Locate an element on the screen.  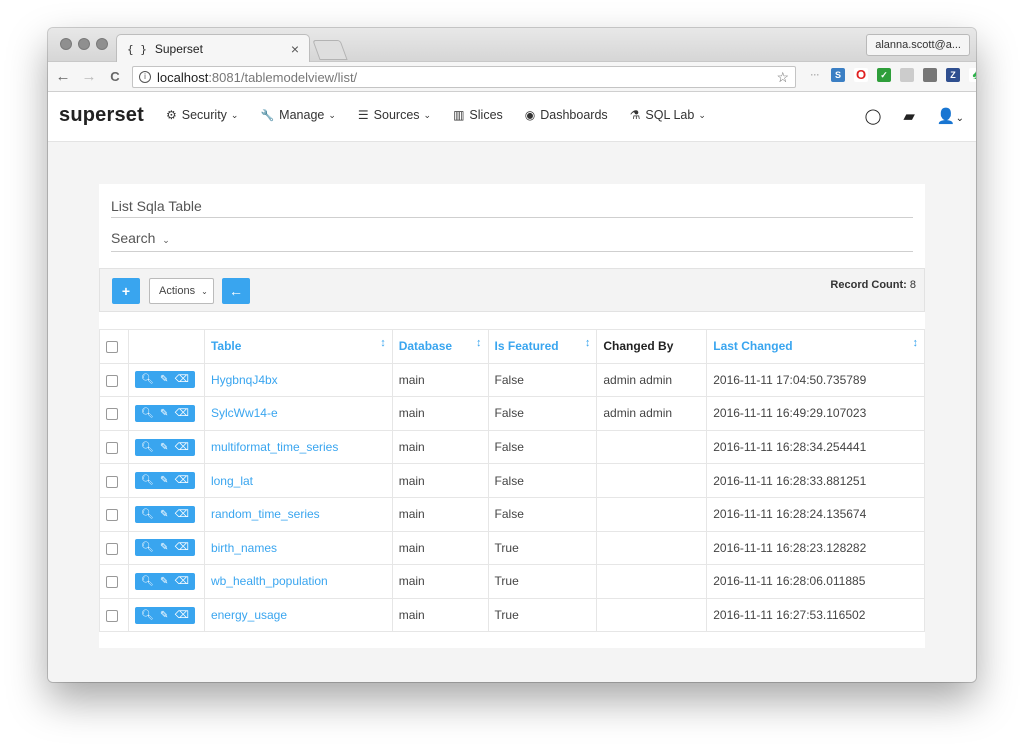
table-name-link: HygbnqJ4bx is located at coordinates (298, 380).